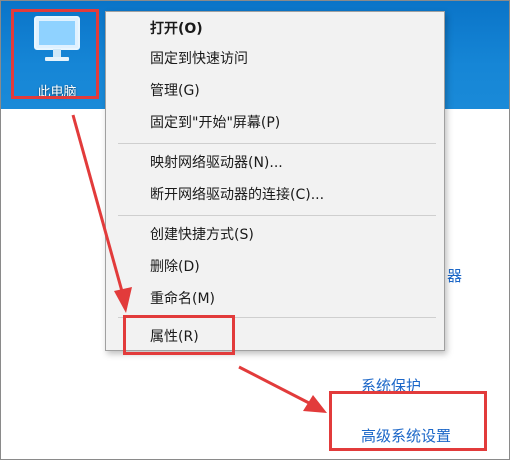  Describe the element at coordinates (98, 205) in the screenshot. I see `arrow-line-to-properties` at that location.